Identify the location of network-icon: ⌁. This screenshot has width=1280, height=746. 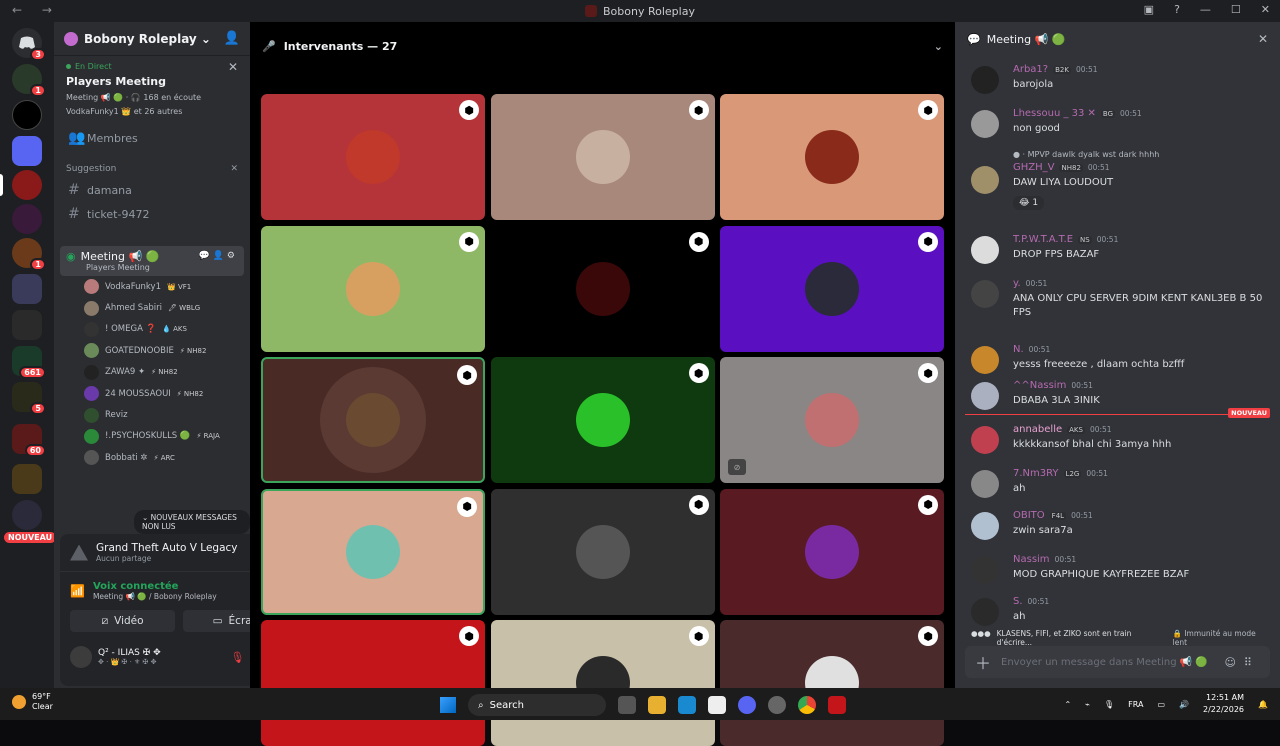
(1087, 704).